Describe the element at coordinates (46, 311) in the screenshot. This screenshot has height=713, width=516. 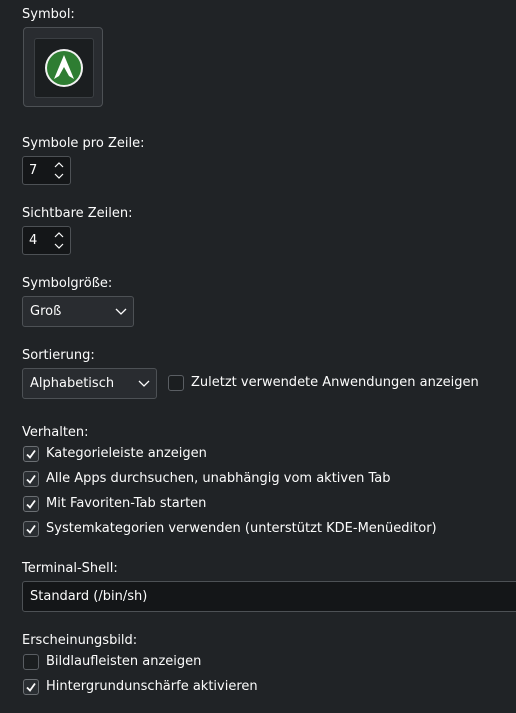
I see `icon-size-value: Groß` at that location.